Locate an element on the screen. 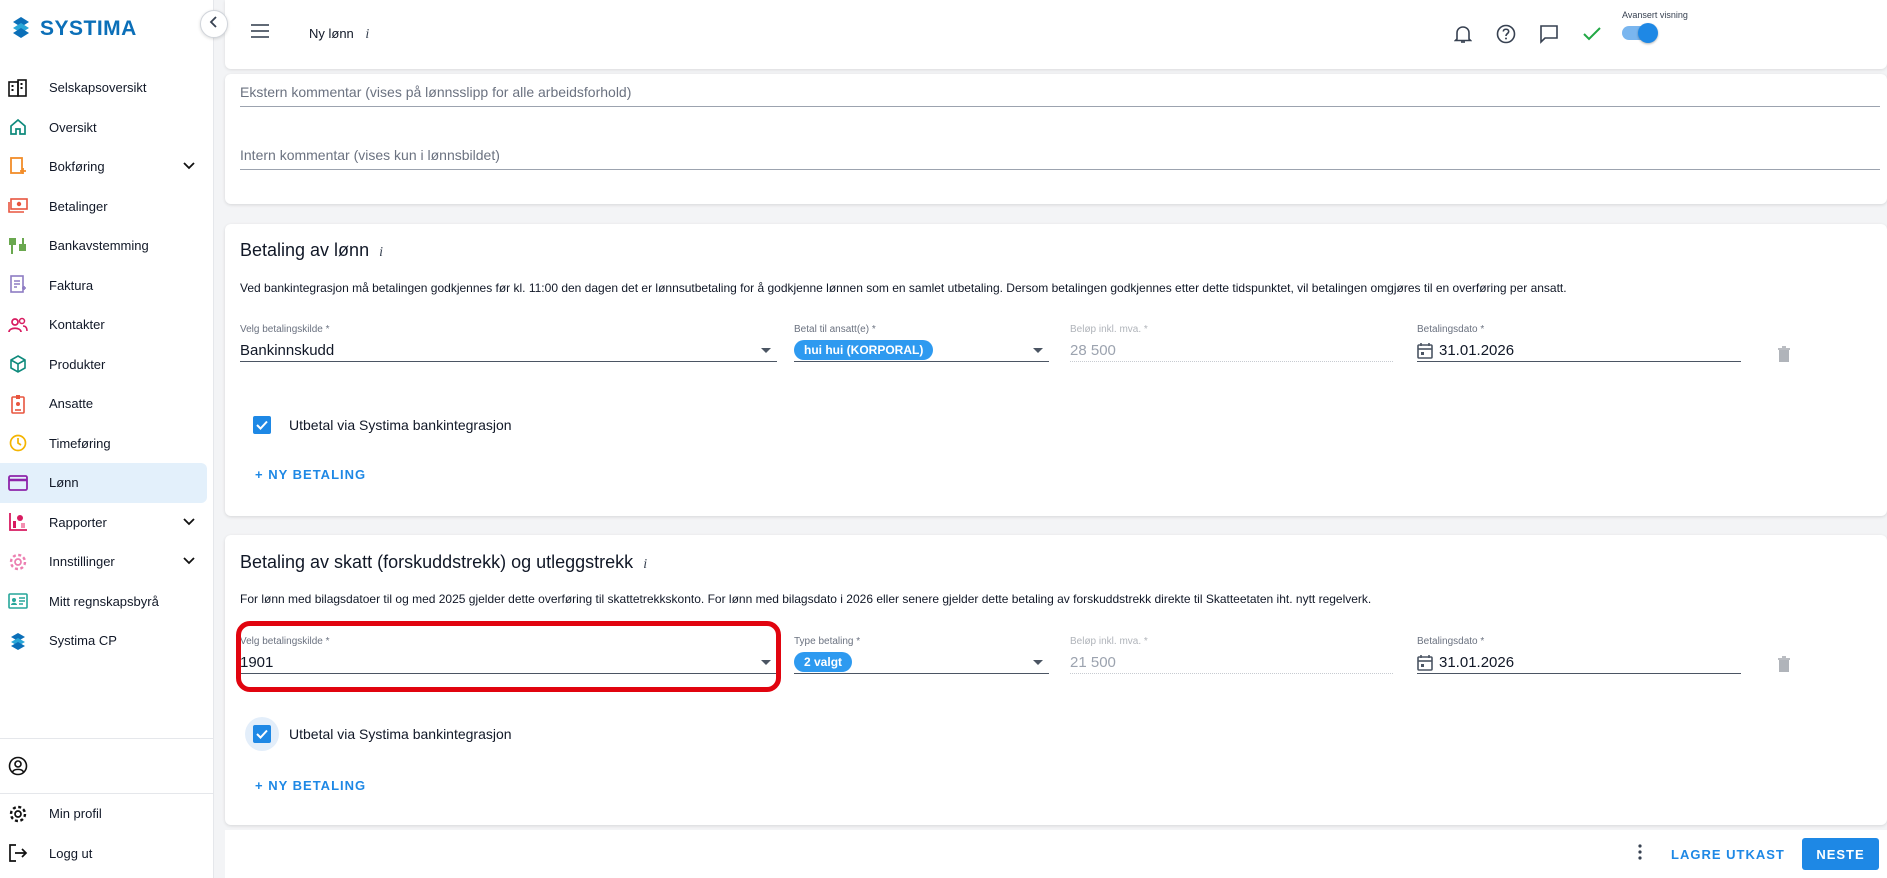  sidebar-item-innstillinger: Innstillinger is located at coordinates (107, 562).